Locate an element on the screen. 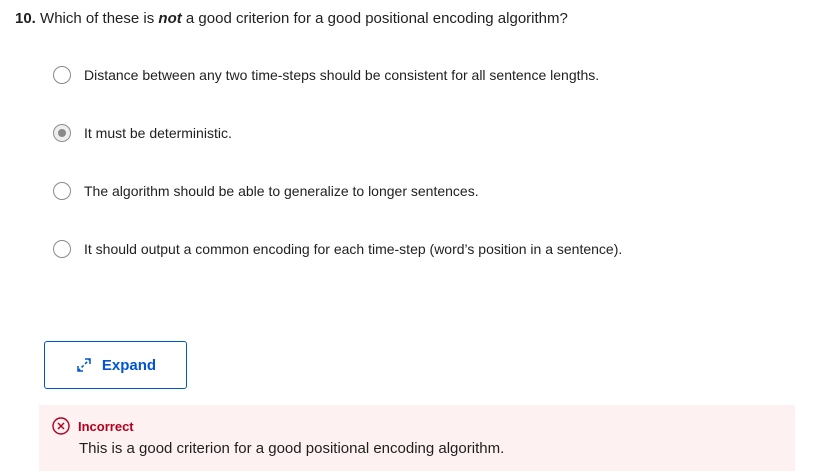  question-number: 10. is located at coordinates (25, 18).